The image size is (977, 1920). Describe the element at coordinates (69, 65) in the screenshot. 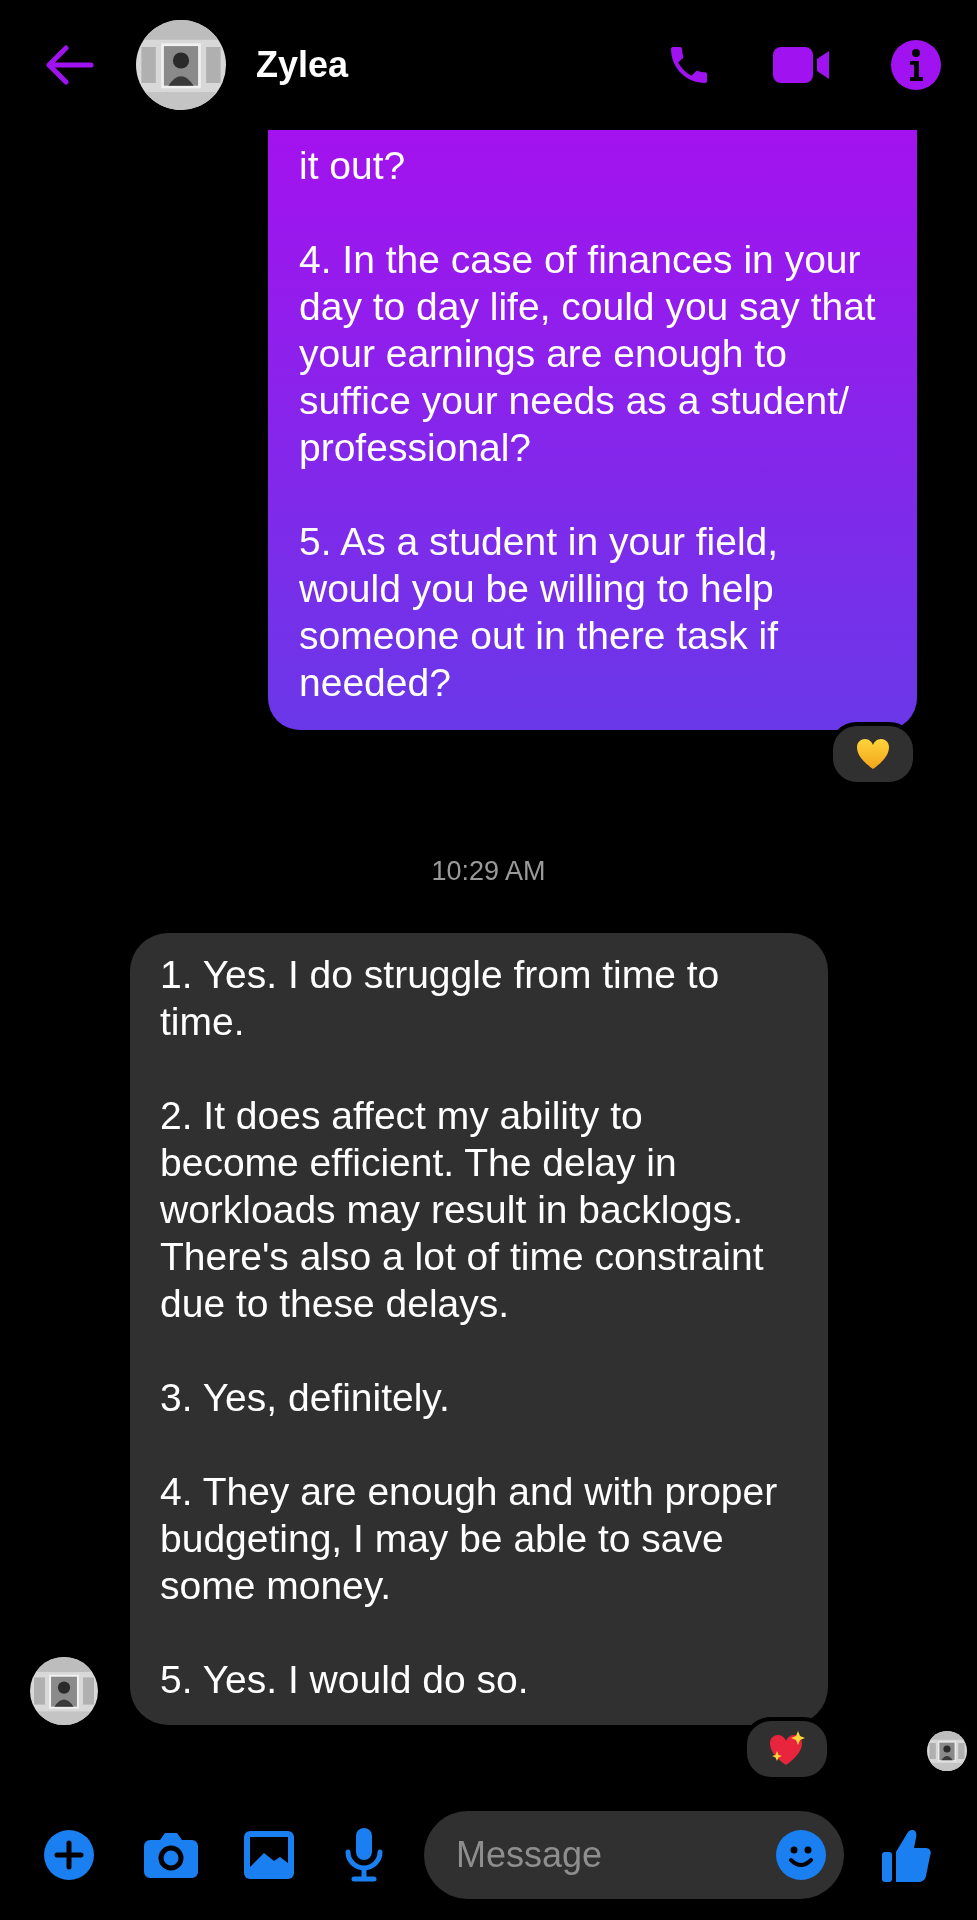

I see `back-arrow-icon` at that location.